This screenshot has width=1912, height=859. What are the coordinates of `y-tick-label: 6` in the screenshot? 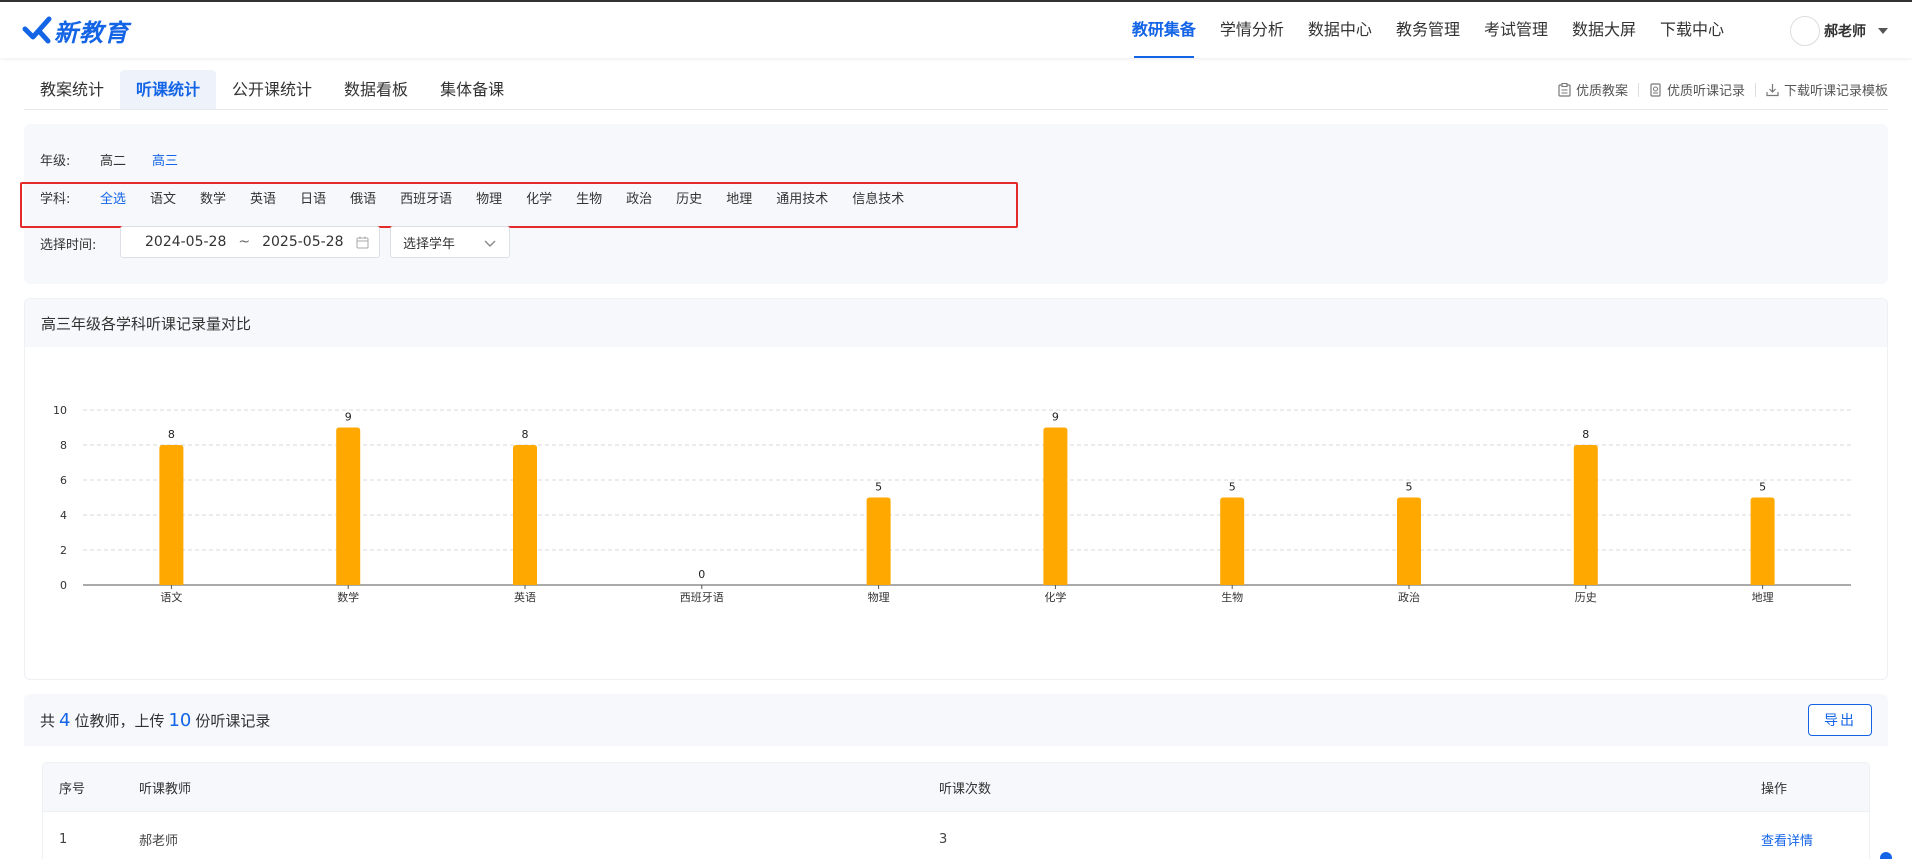 It's located at (63, 480).